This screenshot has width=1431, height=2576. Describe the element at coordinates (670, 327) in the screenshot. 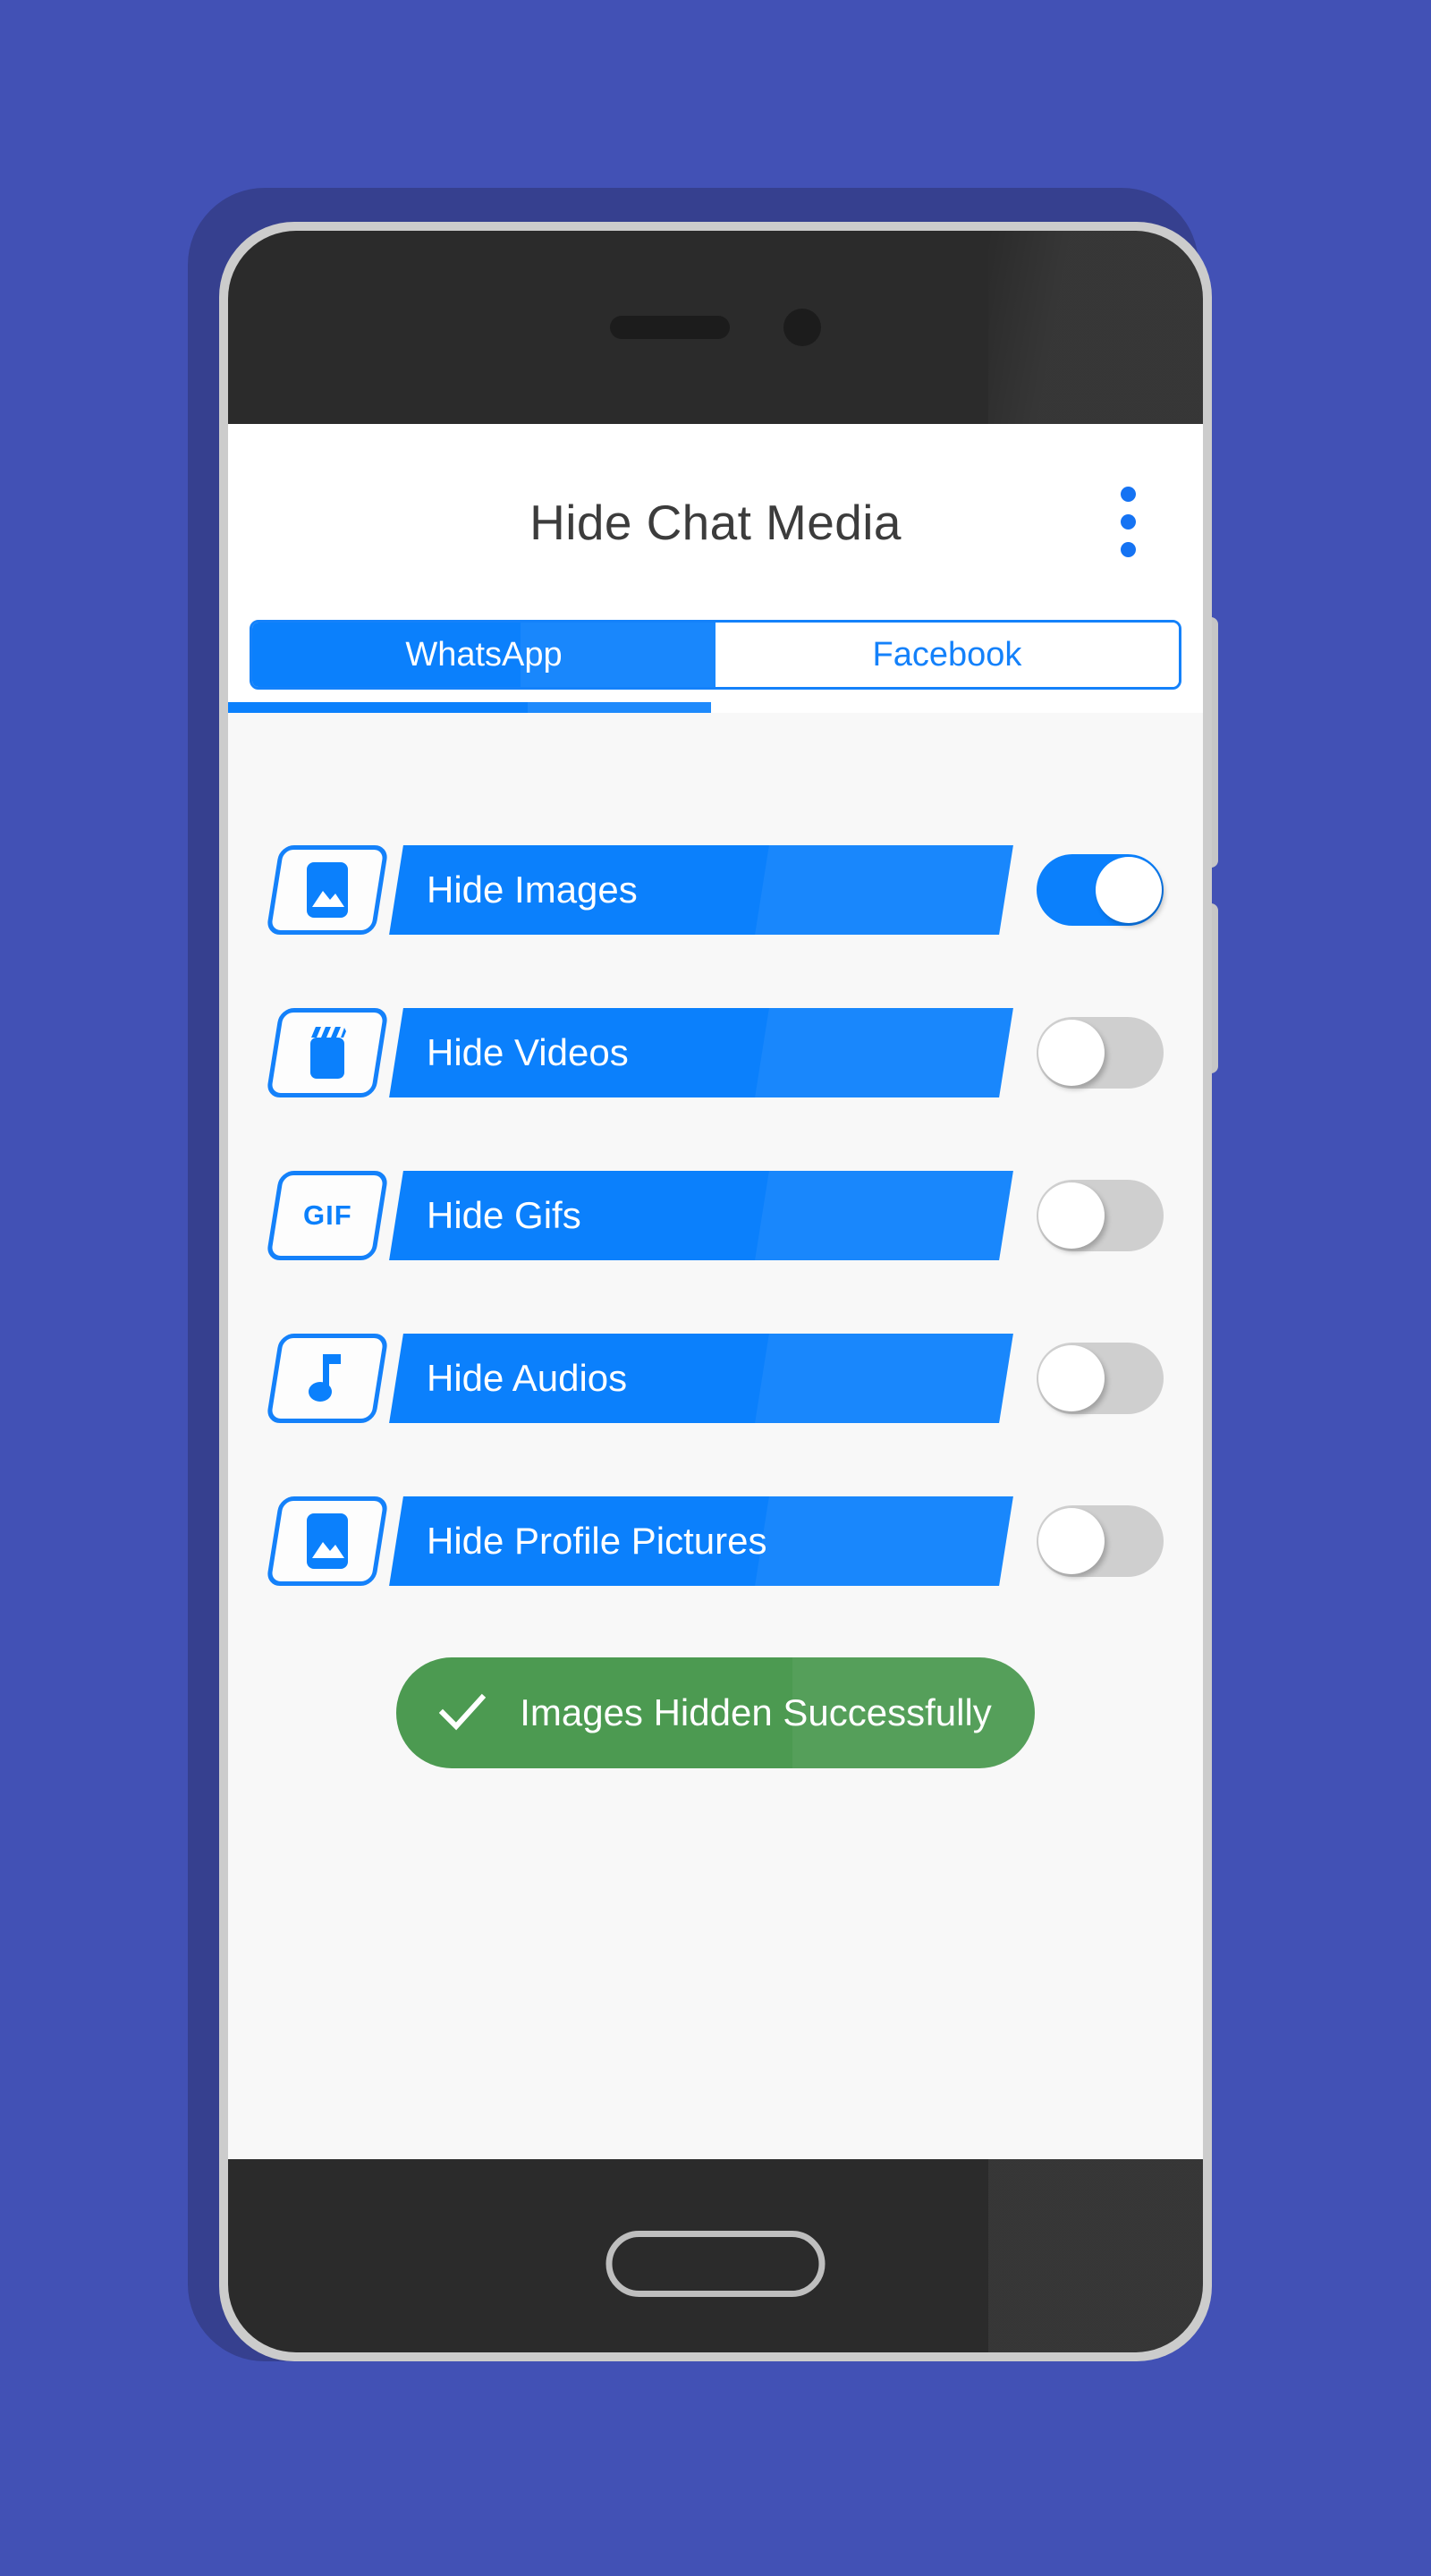

I see `speaker-grille-icon` at that location.